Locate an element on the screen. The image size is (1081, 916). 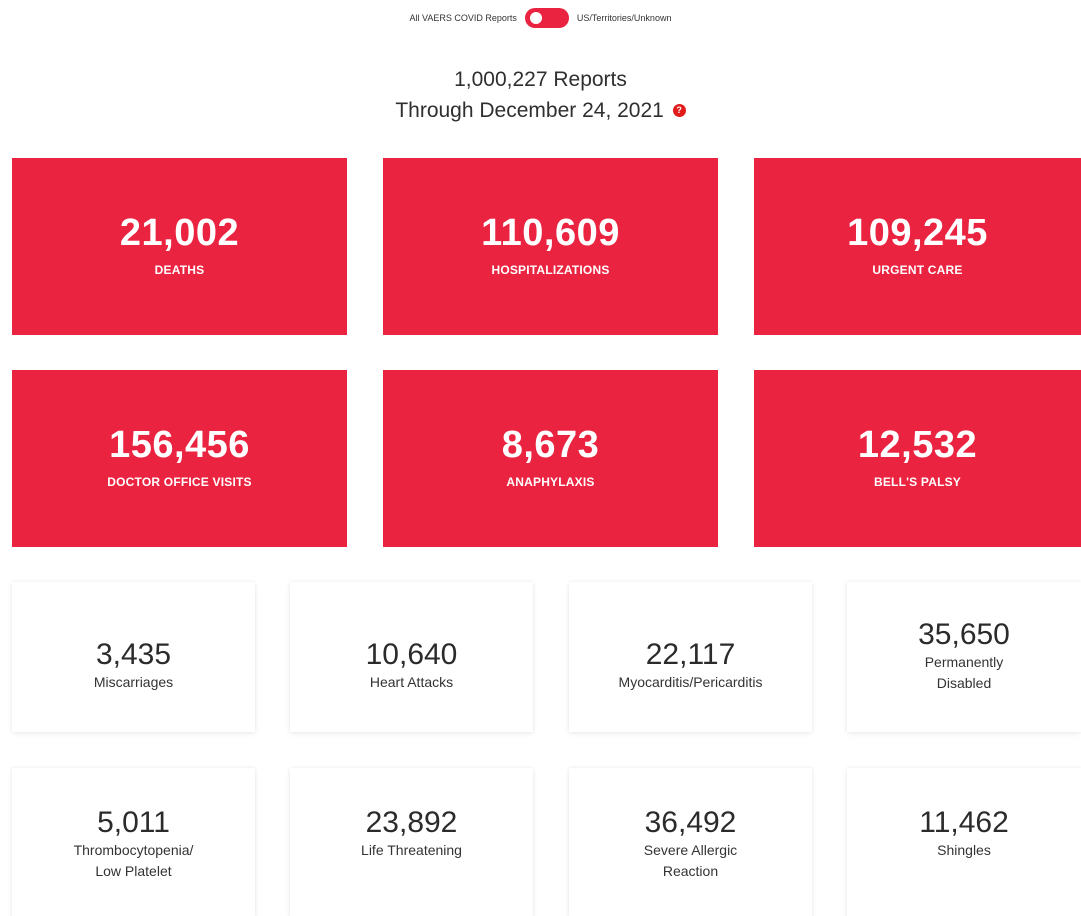
card-label: Severe Allergic Reaction is located at coordinates (690, 860).